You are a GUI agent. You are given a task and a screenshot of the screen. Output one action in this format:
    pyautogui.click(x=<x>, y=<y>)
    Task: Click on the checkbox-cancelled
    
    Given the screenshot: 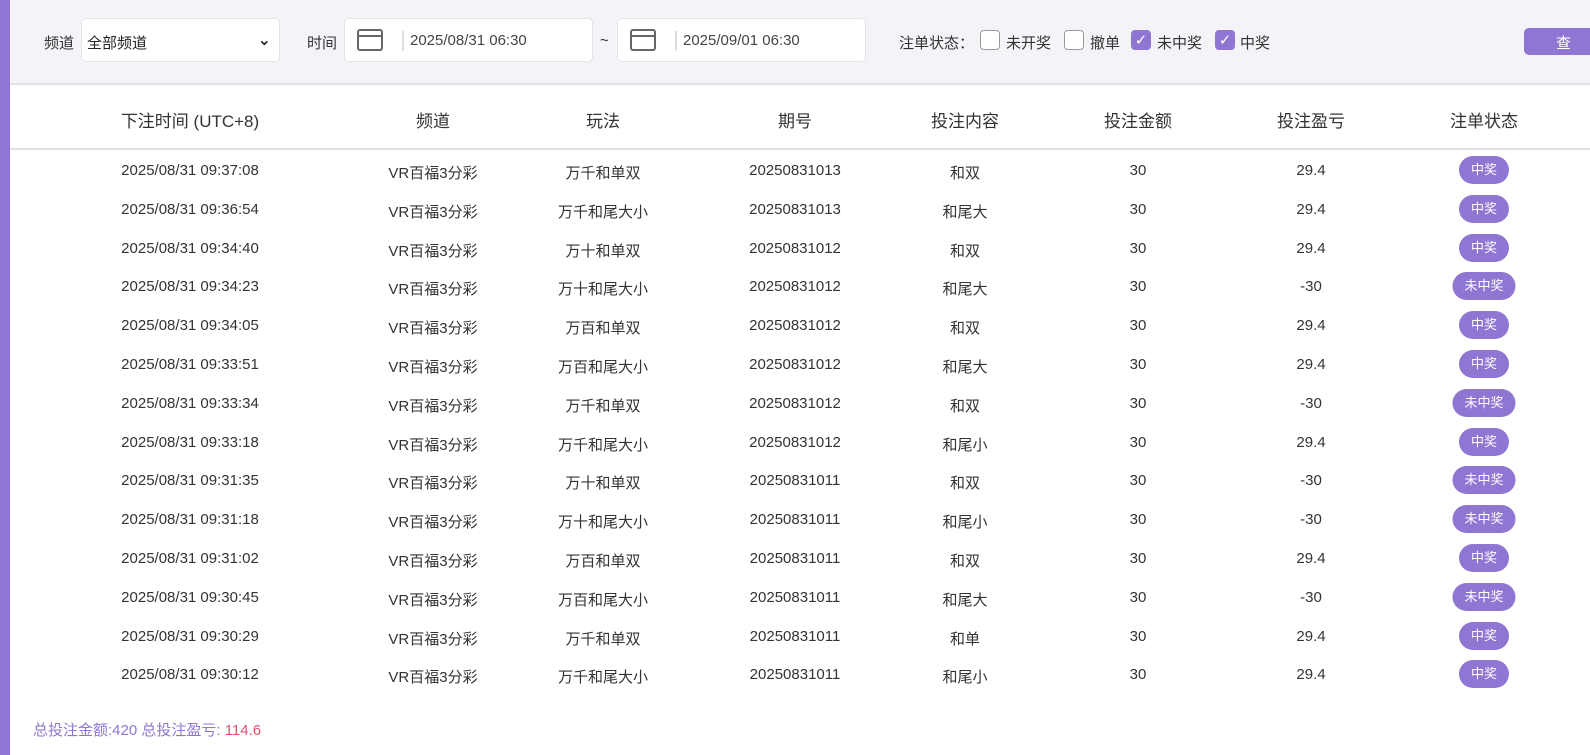 What is the action you would take?
    pyautogui.click(x=1074, y=40)
    